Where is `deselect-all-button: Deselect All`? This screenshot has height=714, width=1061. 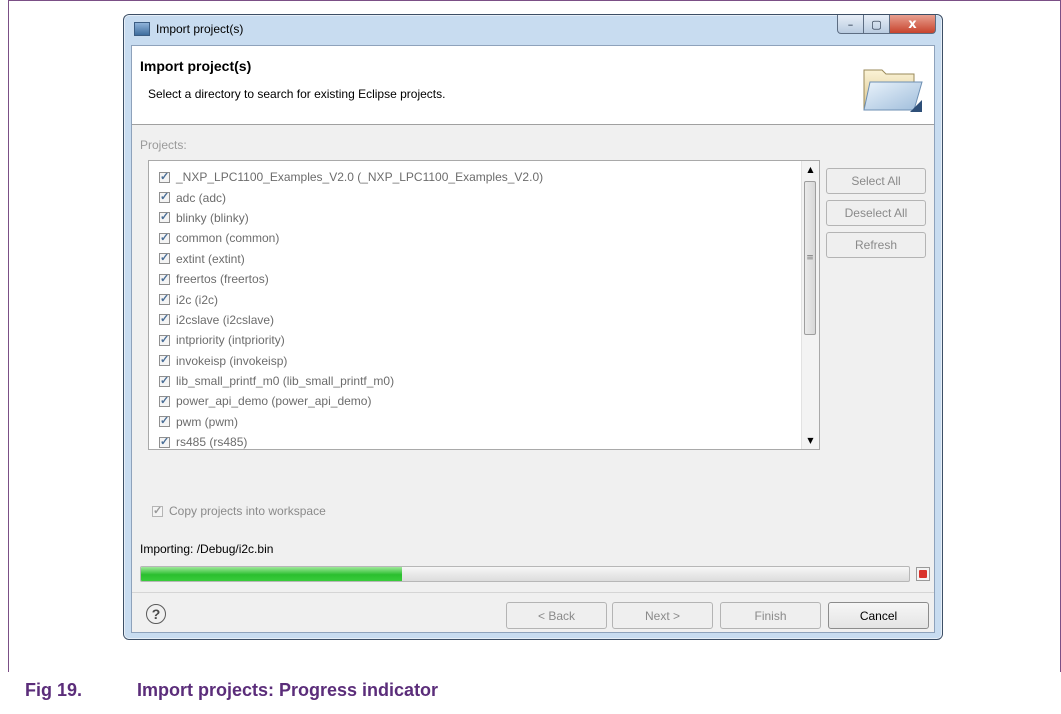
deselect-all-button: Deselect All is located at coordinates (876, 213).